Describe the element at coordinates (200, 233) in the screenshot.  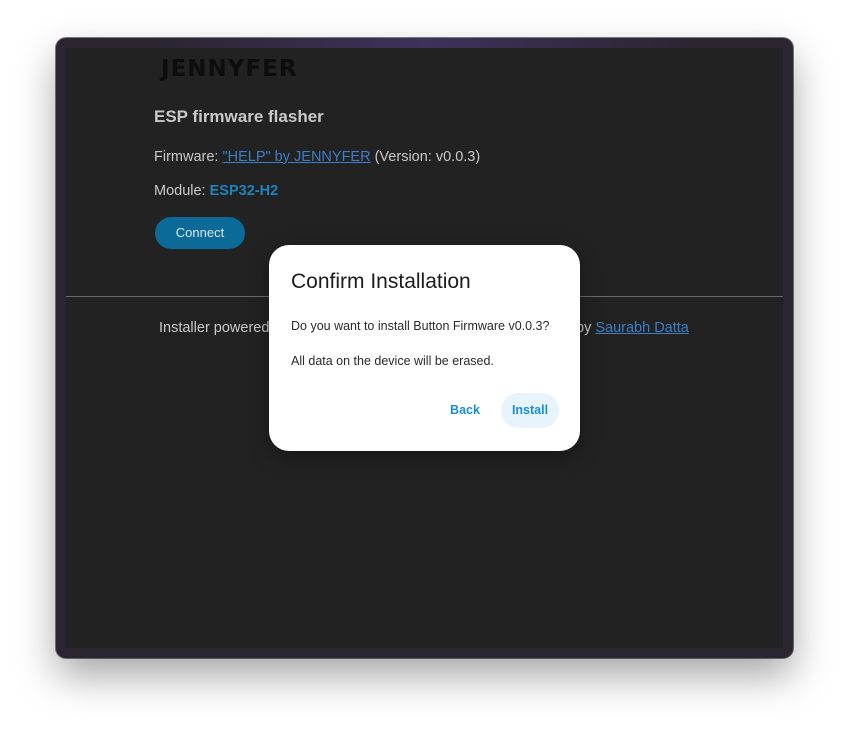
I see `connect-button: Connect` at that location.